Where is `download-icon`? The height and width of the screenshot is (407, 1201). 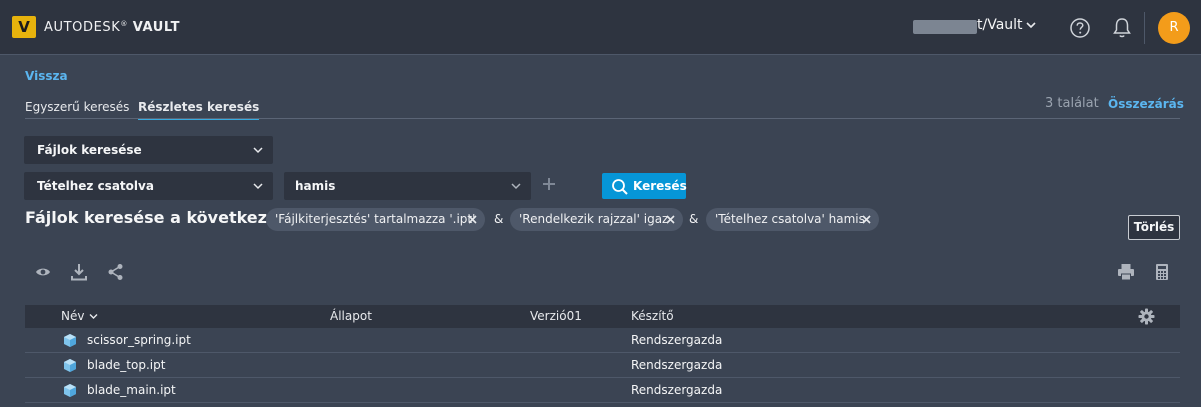
download-icon is located at coordinates (79, 272).